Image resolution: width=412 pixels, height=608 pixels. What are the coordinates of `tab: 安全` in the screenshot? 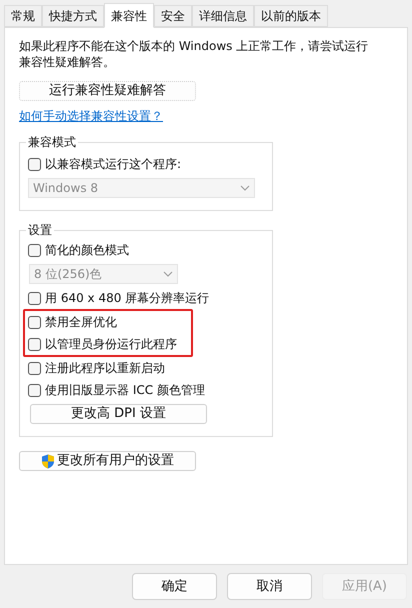 It's located at (173, 16).